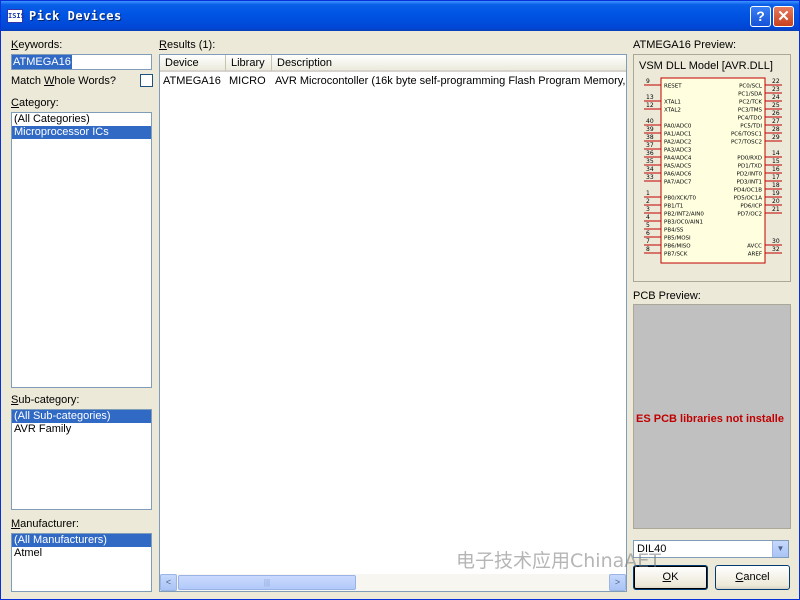  I want to click on pin-name: PC2/TCK, so click(750, 103).